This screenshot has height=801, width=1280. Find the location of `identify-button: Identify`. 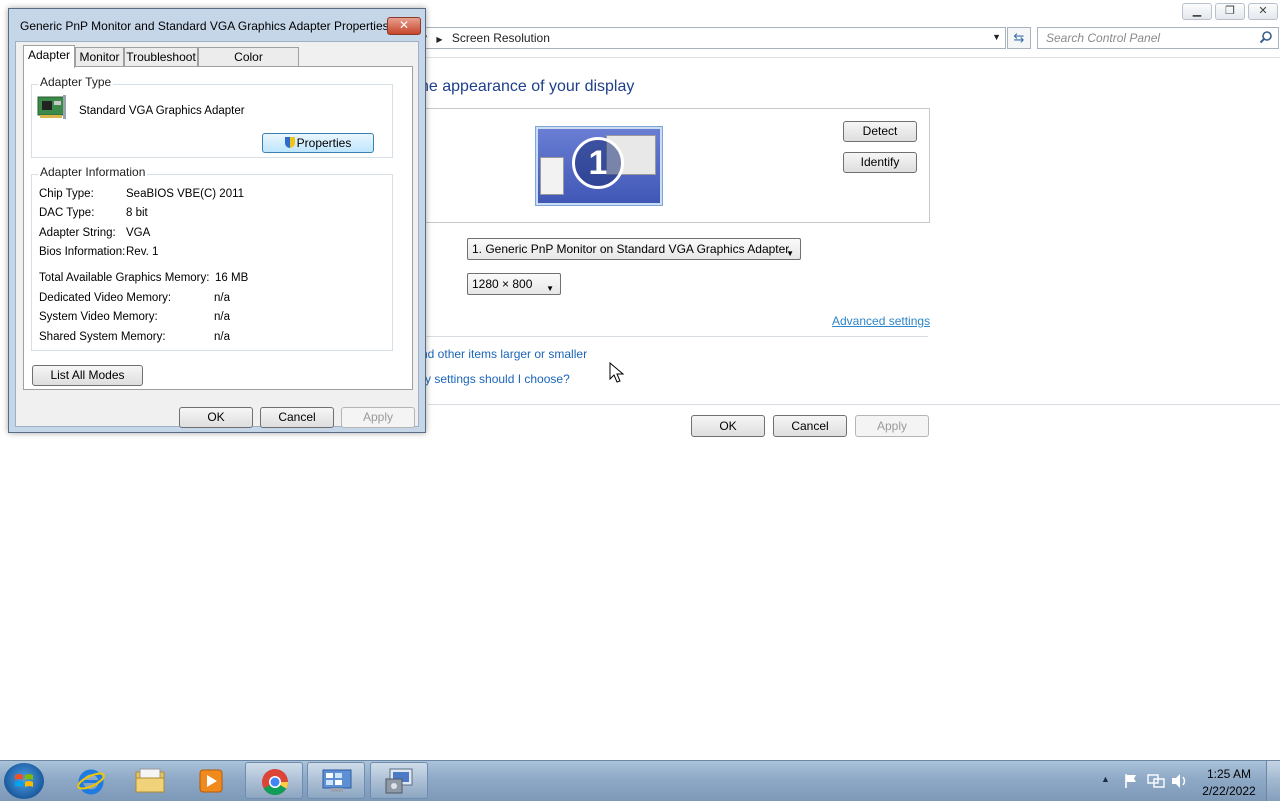

identify-button: Identify is located at coordinates (880, 162).